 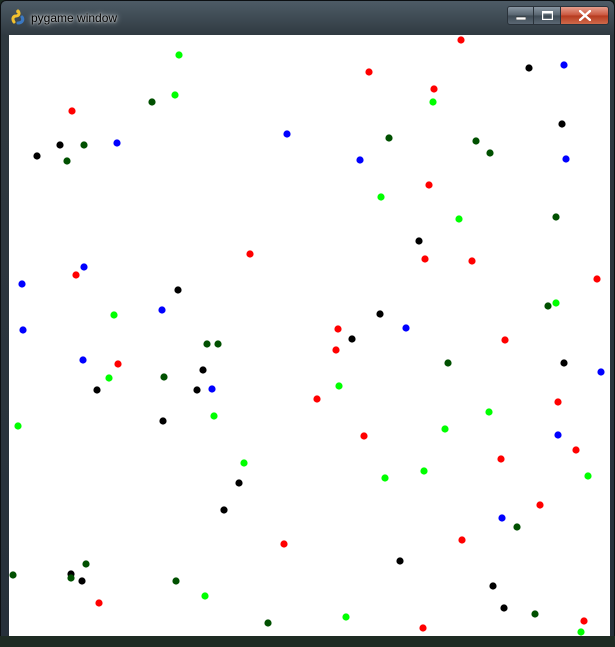 What do you see at coordinates (307, 641) in the screenshot?
I see `background-editor-strip` at bounding box center [307, 641].